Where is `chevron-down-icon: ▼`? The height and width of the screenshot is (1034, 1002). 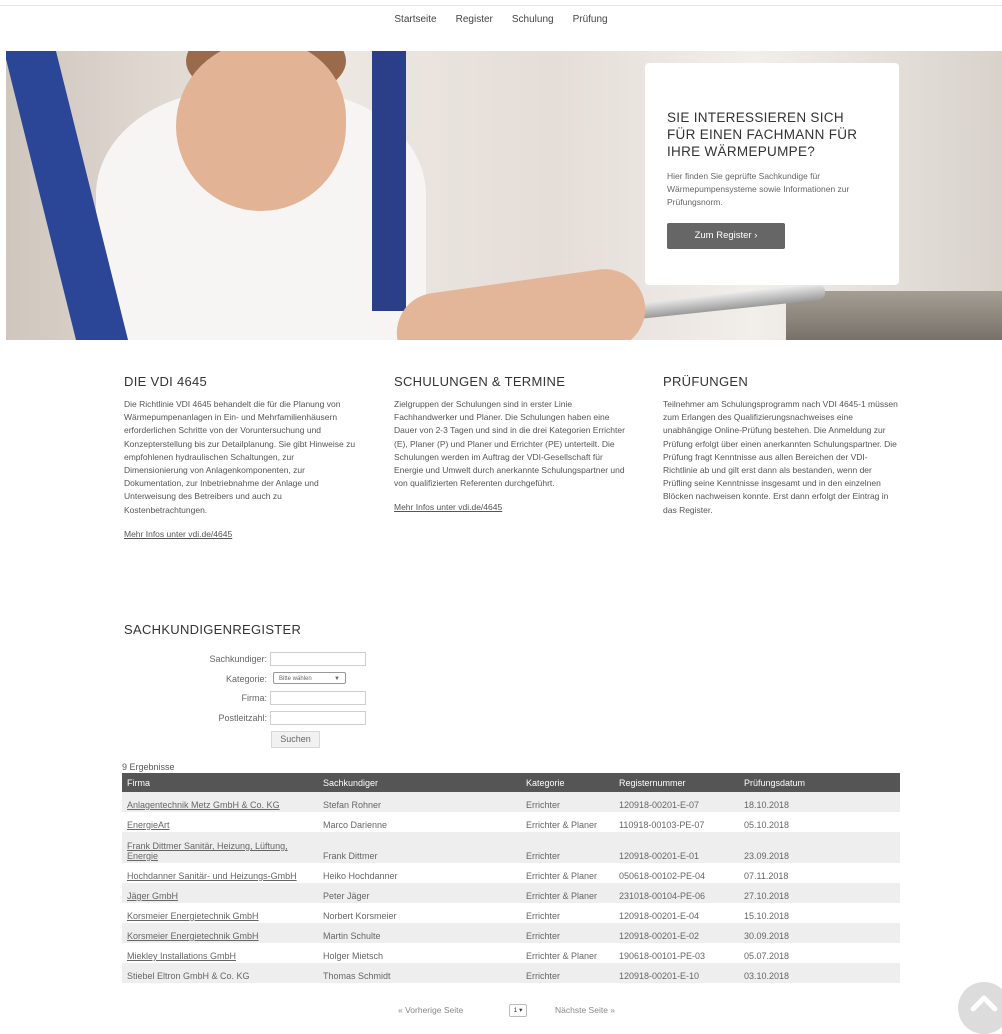
chevron-down-icon: ▼ is located at coordinates (337, 679).